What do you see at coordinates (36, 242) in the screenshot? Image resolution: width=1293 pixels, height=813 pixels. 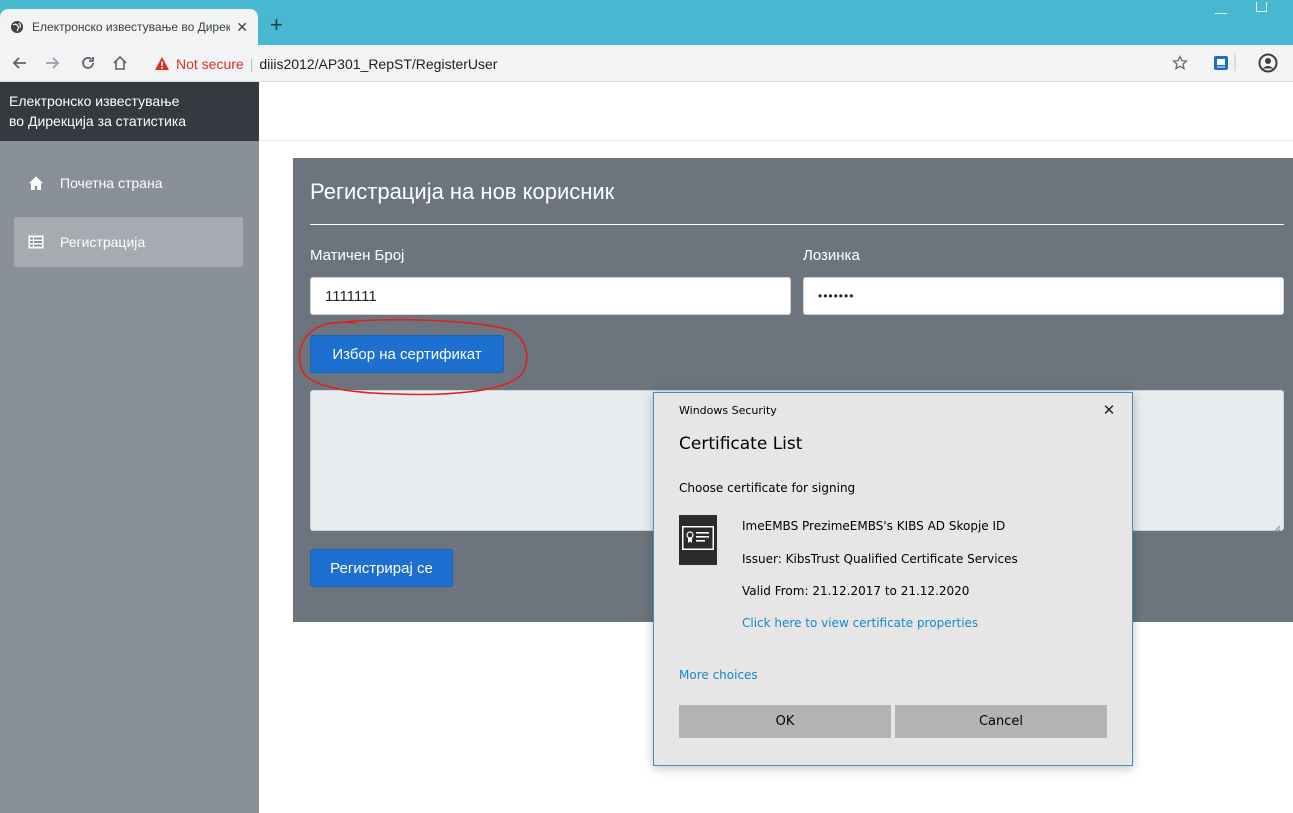 I see `list-icon` at bounding box center [36, 242].